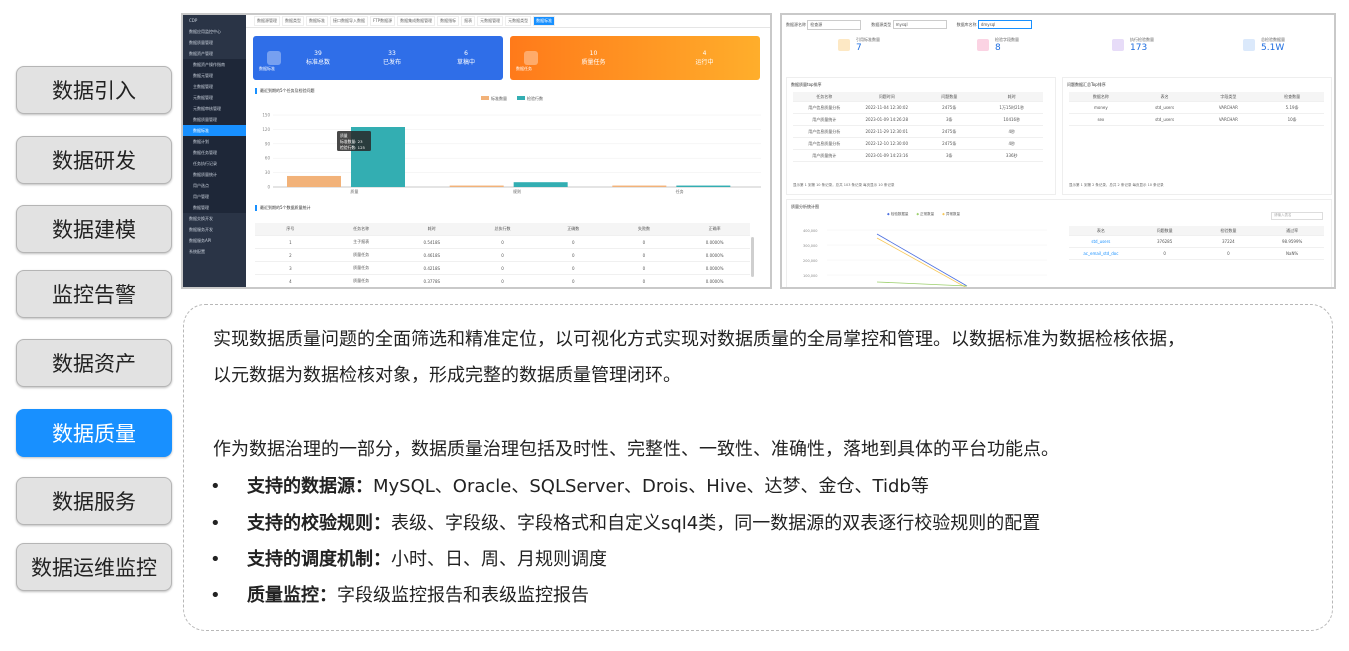  What do you see at coordinates (502, 242) in the screenshot?
I see `table-row: 1 主子报表 0.5418S 0 0 0 0.0000%` at bounding box center [502, 242].